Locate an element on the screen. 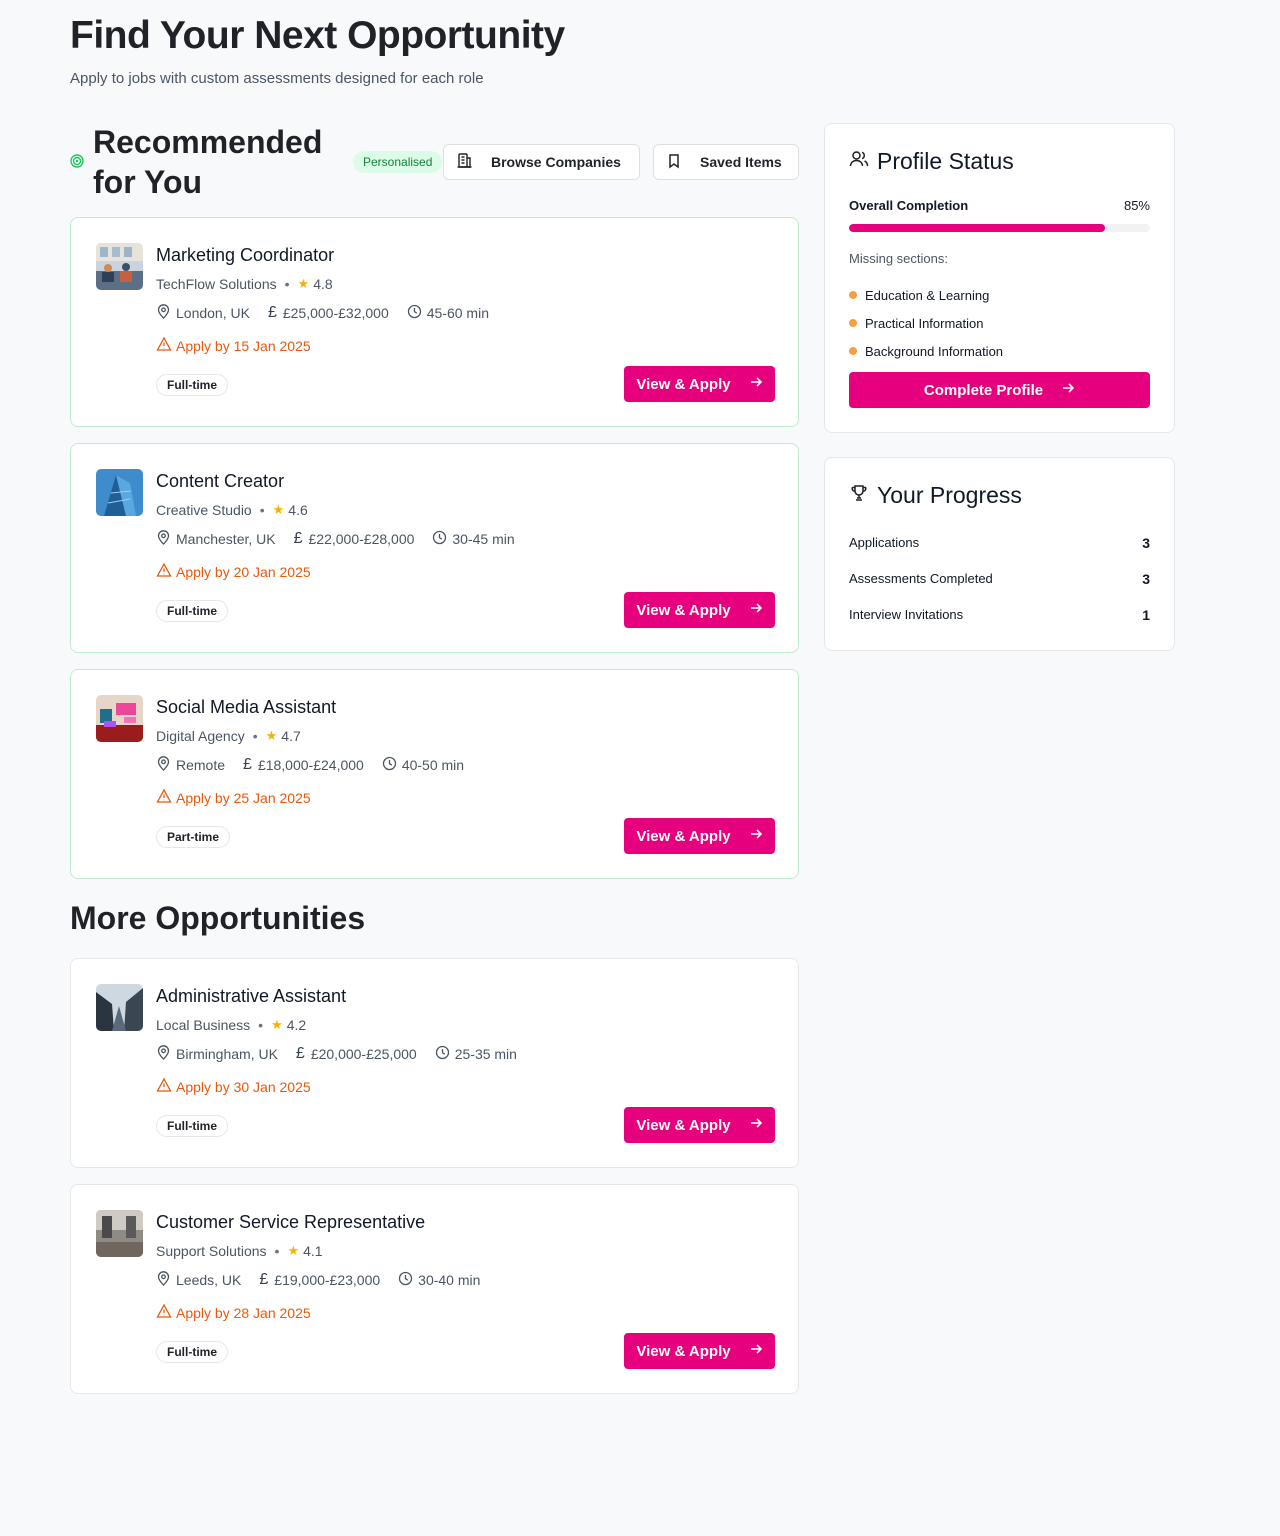 Image resolution: width=1280 pixels, height=1536 pixels. stat-value: 1 is located at coordinates (1146, 615).